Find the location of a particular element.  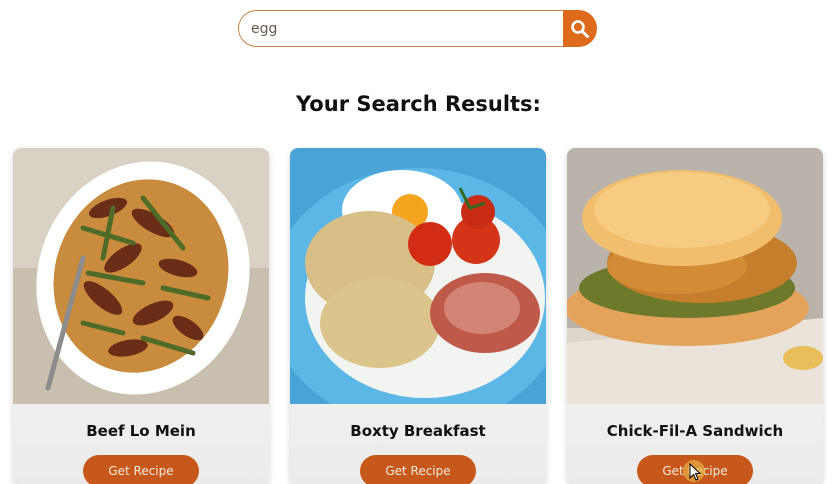

search-bar is located at coordinates (417, 28).